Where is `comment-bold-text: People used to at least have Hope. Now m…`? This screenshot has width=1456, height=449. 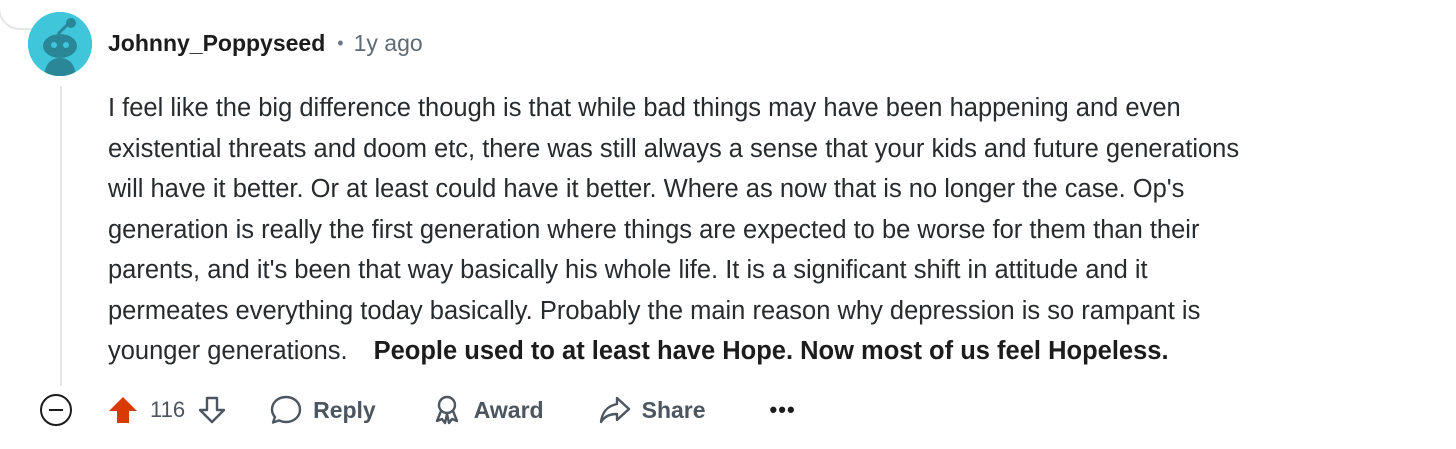
comment-bold-text: People used to at least have Hope. Now m… is located at coordinates (771, 351).